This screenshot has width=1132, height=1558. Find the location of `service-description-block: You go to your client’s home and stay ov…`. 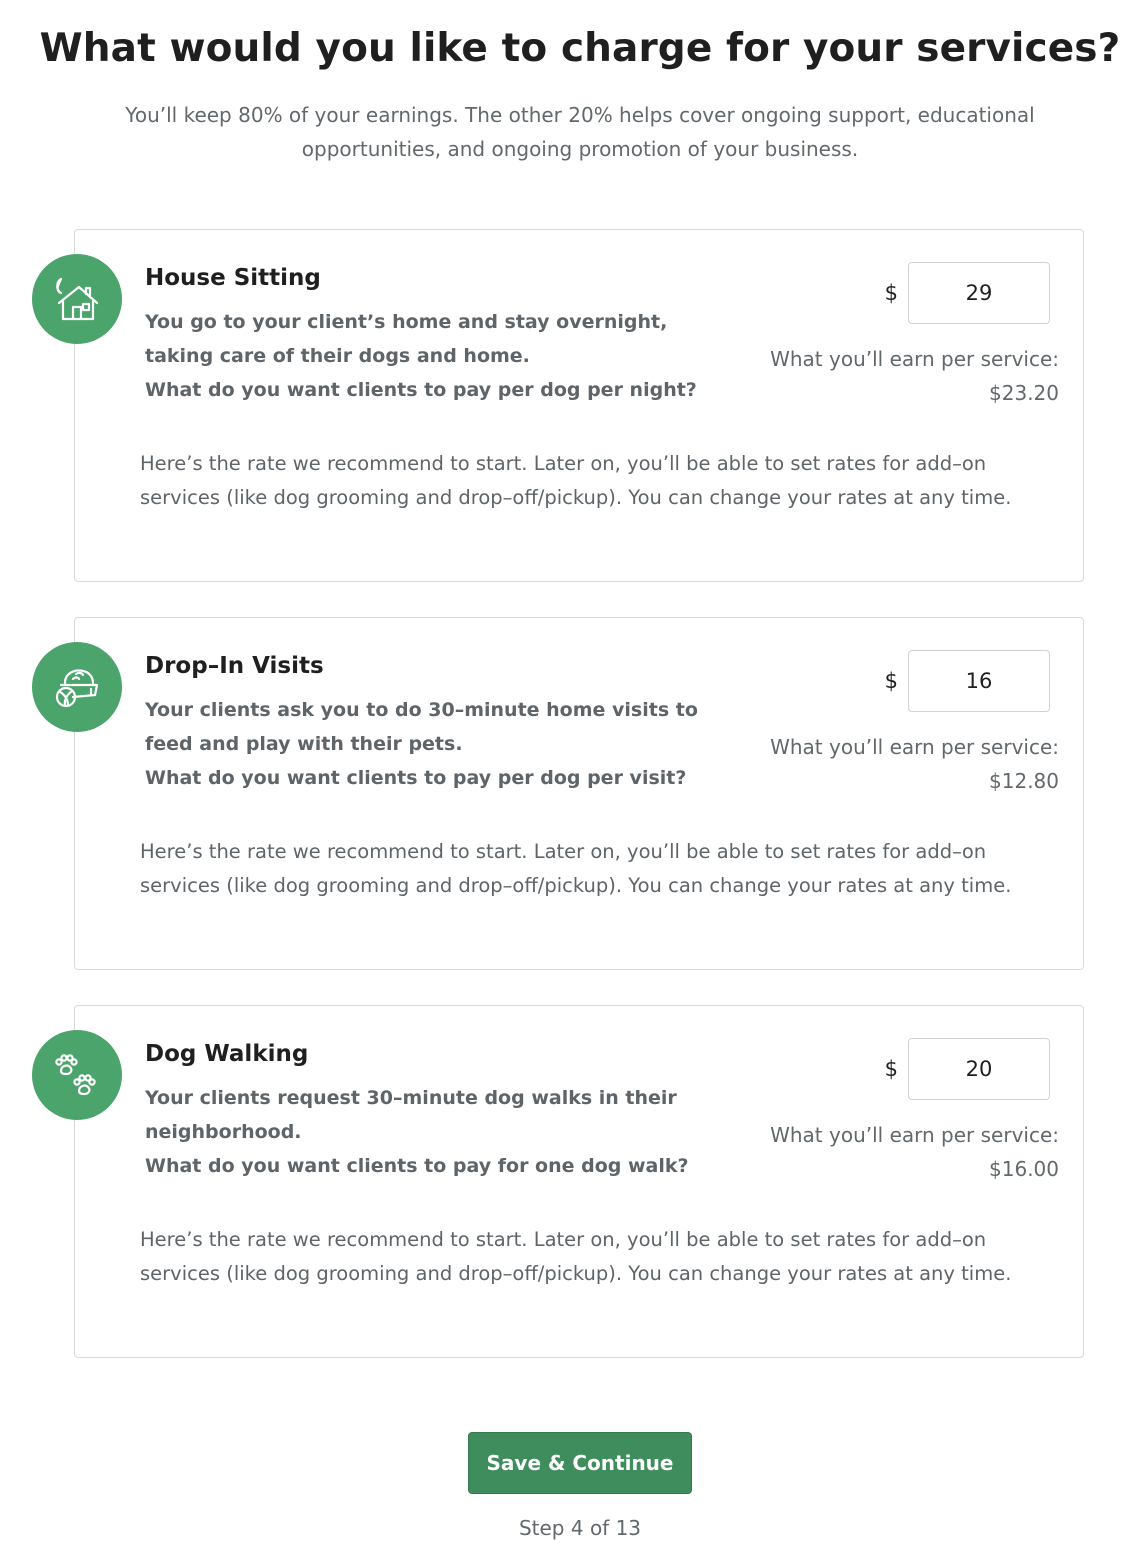

service-description-block: You go to your client’s home and stay ov… is located at coordinates (435, 356).